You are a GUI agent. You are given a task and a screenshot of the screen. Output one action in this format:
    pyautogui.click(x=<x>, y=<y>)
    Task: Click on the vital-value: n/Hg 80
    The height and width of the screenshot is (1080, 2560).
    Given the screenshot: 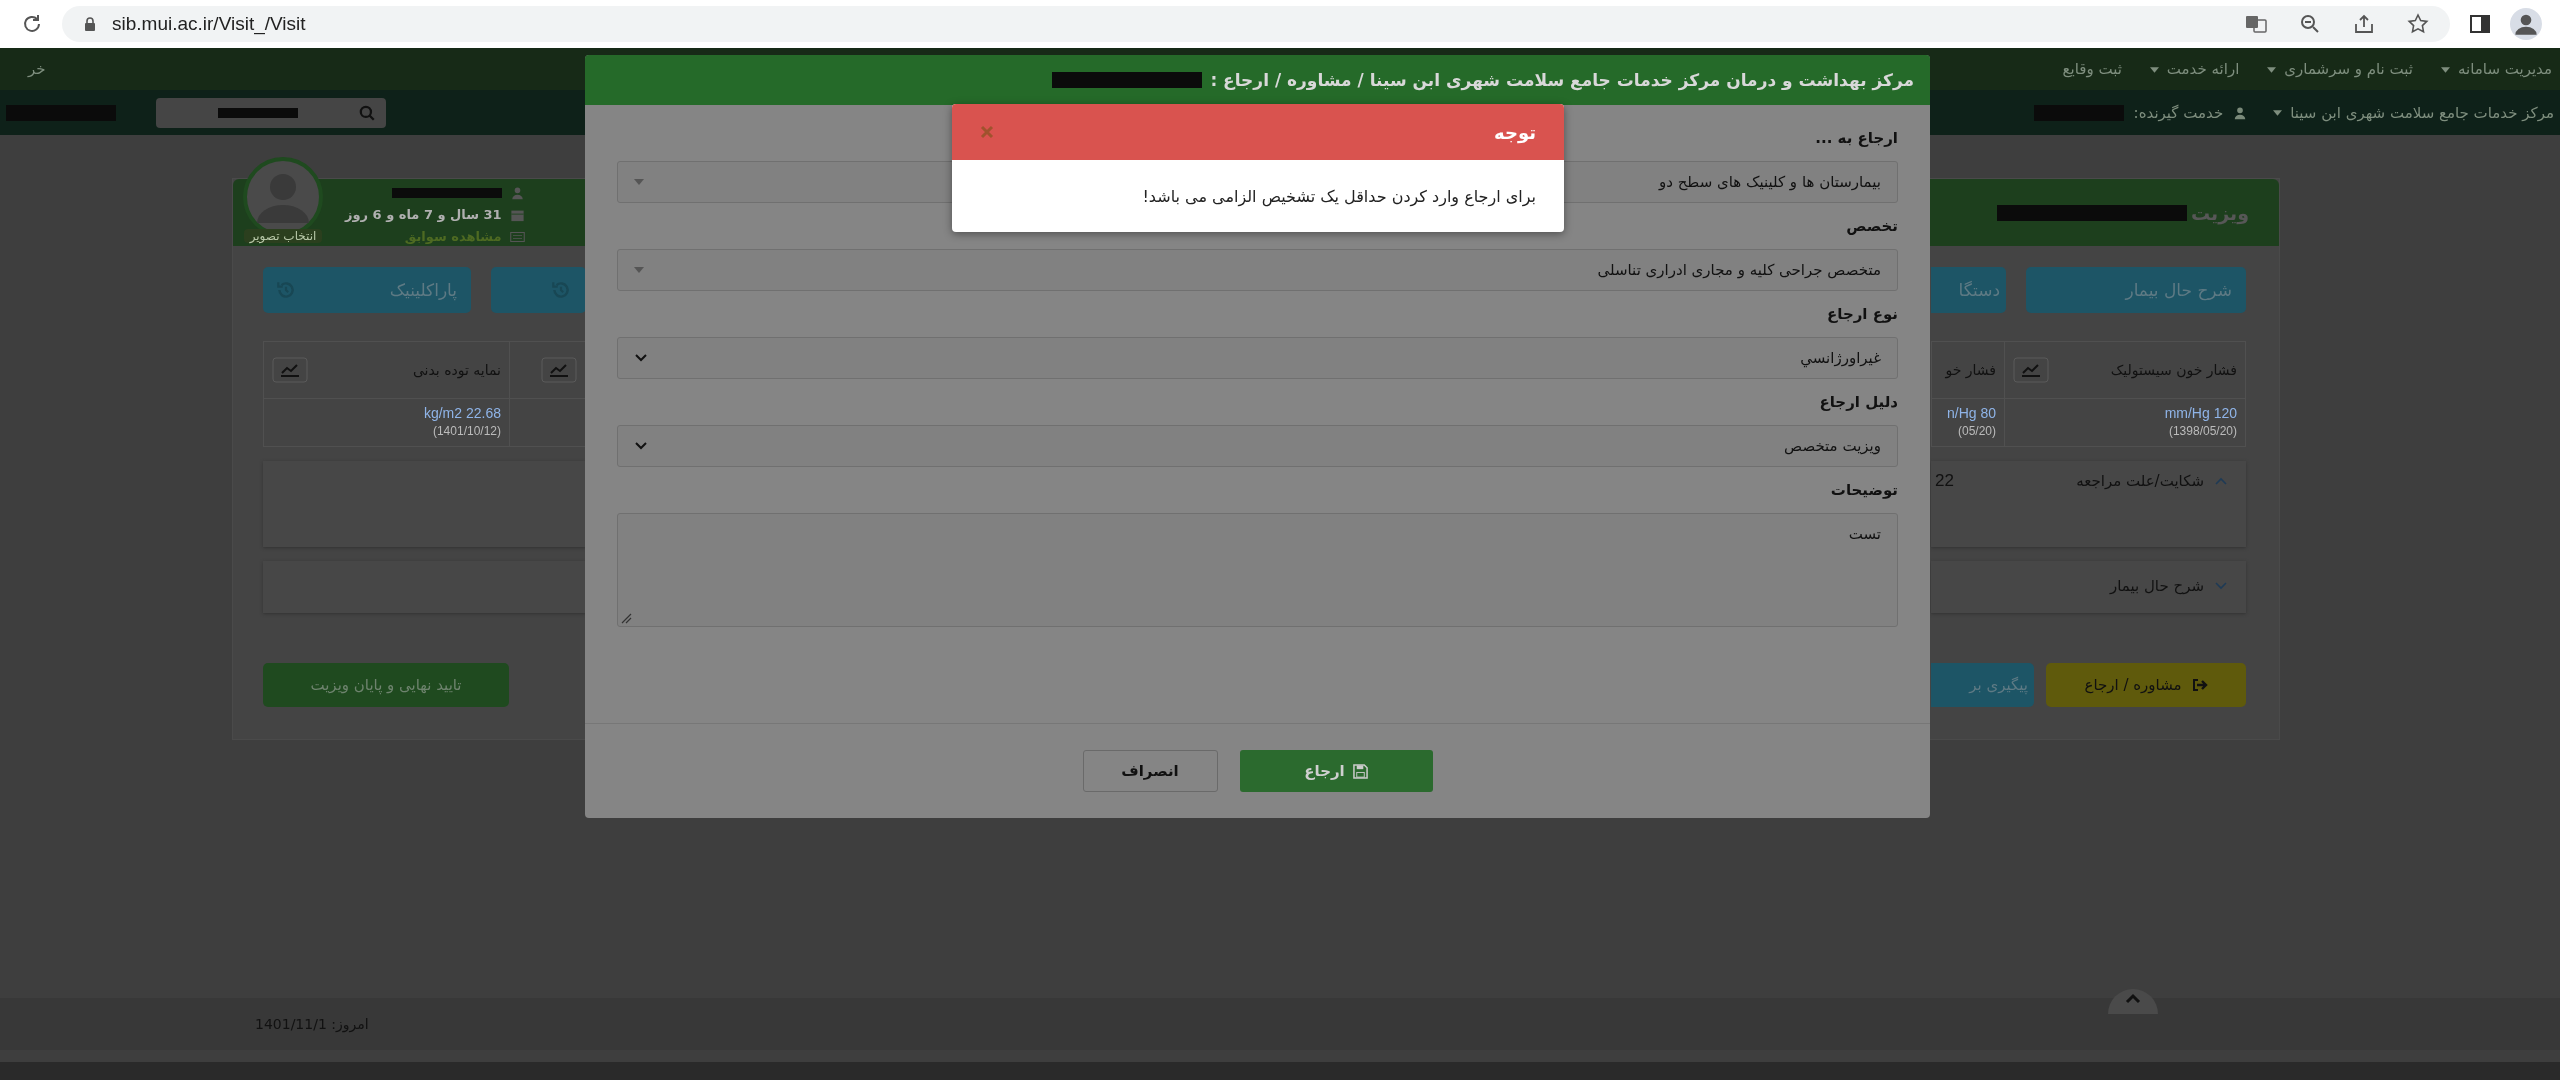 What is the action you would take?
    pyautogui.click(x=1971, y=413)
    